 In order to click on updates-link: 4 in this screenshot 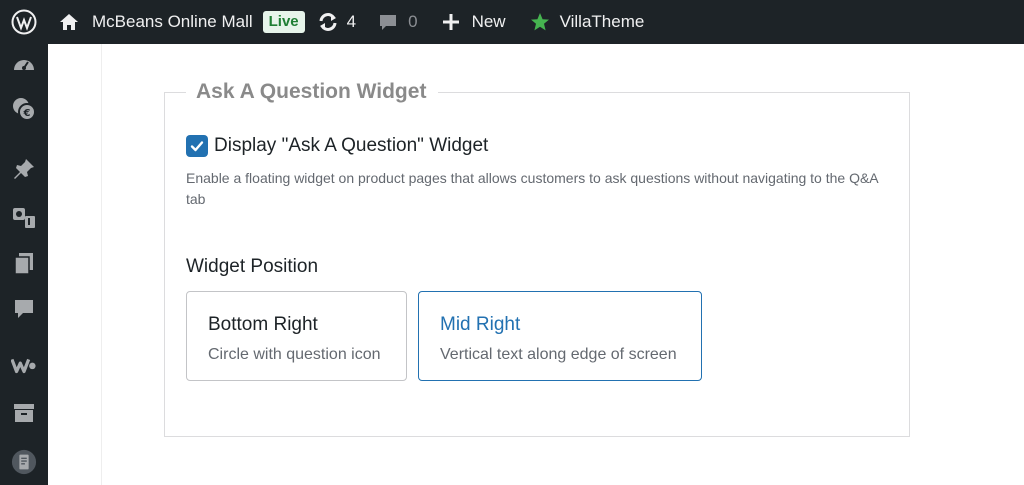, I will do `click(336, 22)`.